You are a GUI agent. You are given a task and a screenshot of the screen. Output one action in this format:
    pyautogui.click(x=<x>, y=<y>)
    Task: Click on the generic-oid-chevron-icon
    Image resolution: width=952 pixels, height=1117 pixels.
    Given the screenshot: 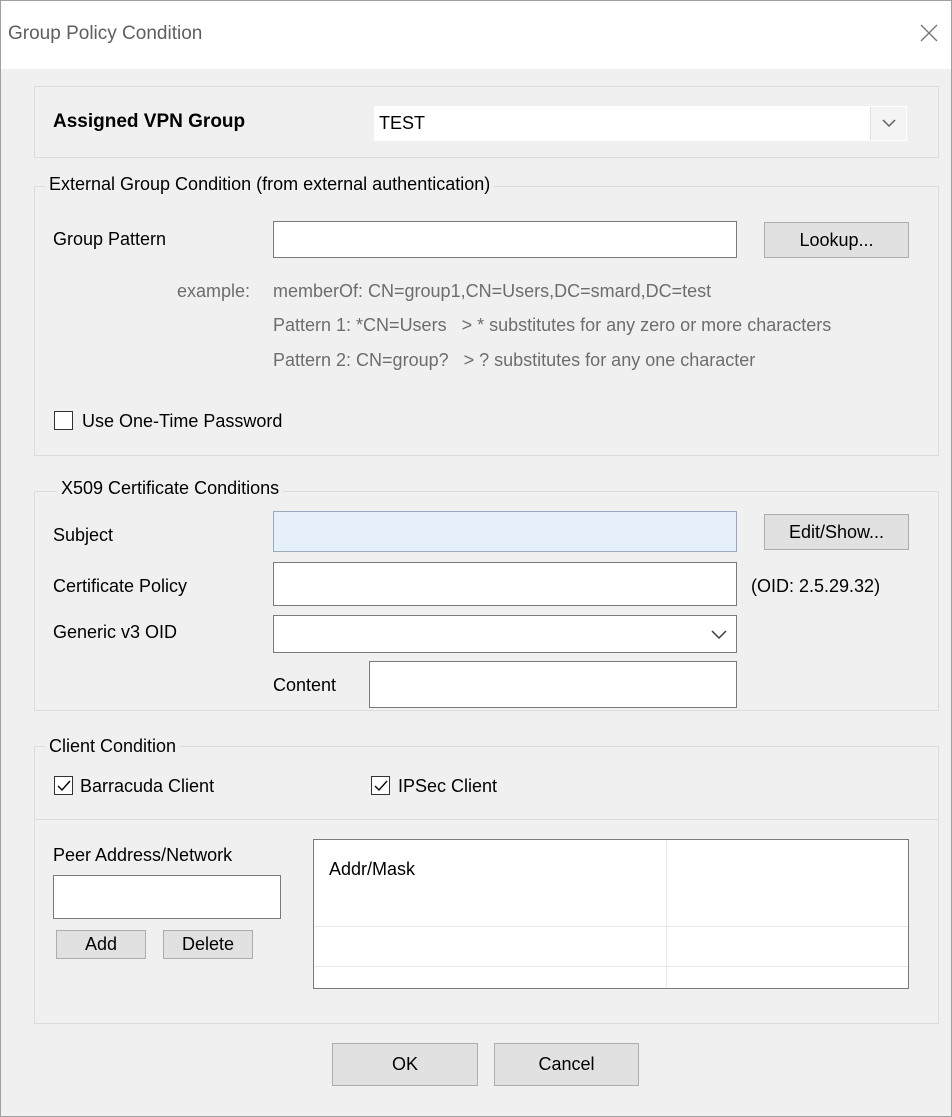 What is the action you would take?
    pyautogui.click(x=719, y=634)
    